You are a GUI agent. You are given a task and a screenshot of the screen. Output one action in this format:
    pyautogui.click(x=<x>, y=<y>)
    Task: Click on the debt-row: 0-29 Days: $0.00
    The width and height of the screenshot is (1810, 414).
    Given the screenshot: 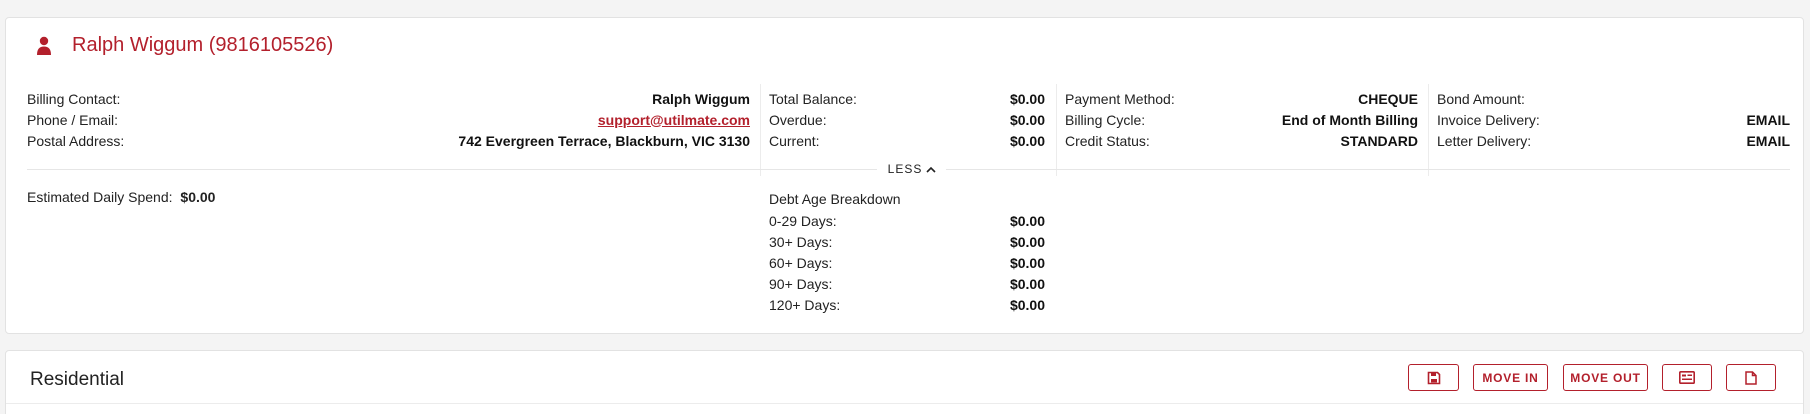 What is the action you would take?
    pyautogui.click(x=907, y=220)
    